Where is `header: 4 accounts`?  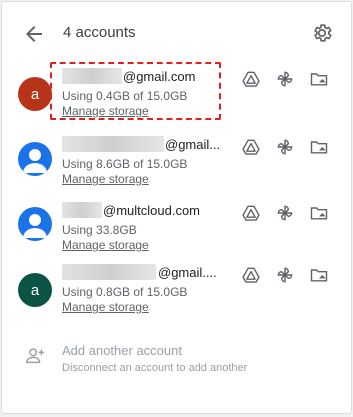 header: 4 accounts is located at coordinates (176, 33).